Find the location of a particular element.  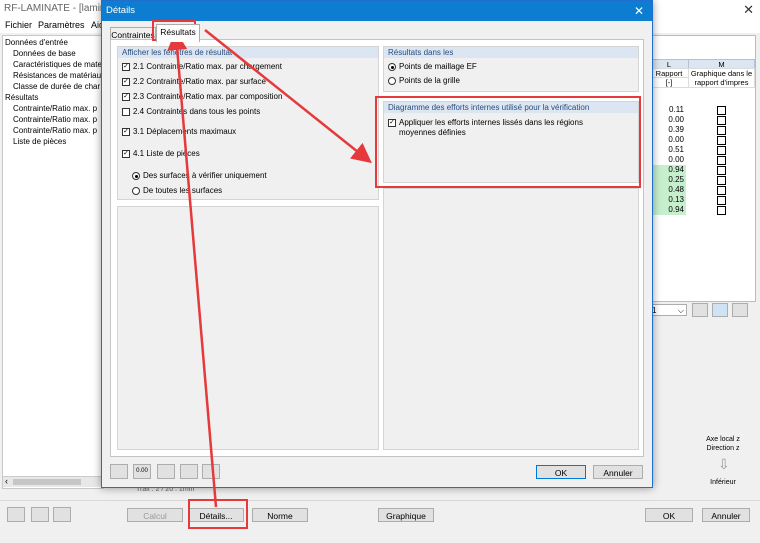

arrow-details-to-tab is located at coordinates (192, 269).